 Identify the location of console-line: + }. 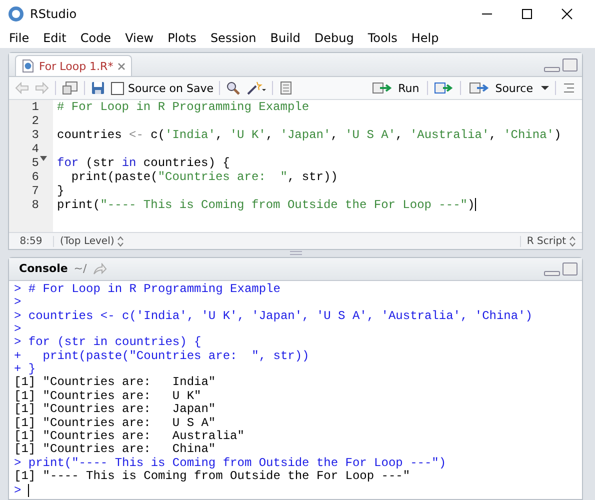
(25, 369).